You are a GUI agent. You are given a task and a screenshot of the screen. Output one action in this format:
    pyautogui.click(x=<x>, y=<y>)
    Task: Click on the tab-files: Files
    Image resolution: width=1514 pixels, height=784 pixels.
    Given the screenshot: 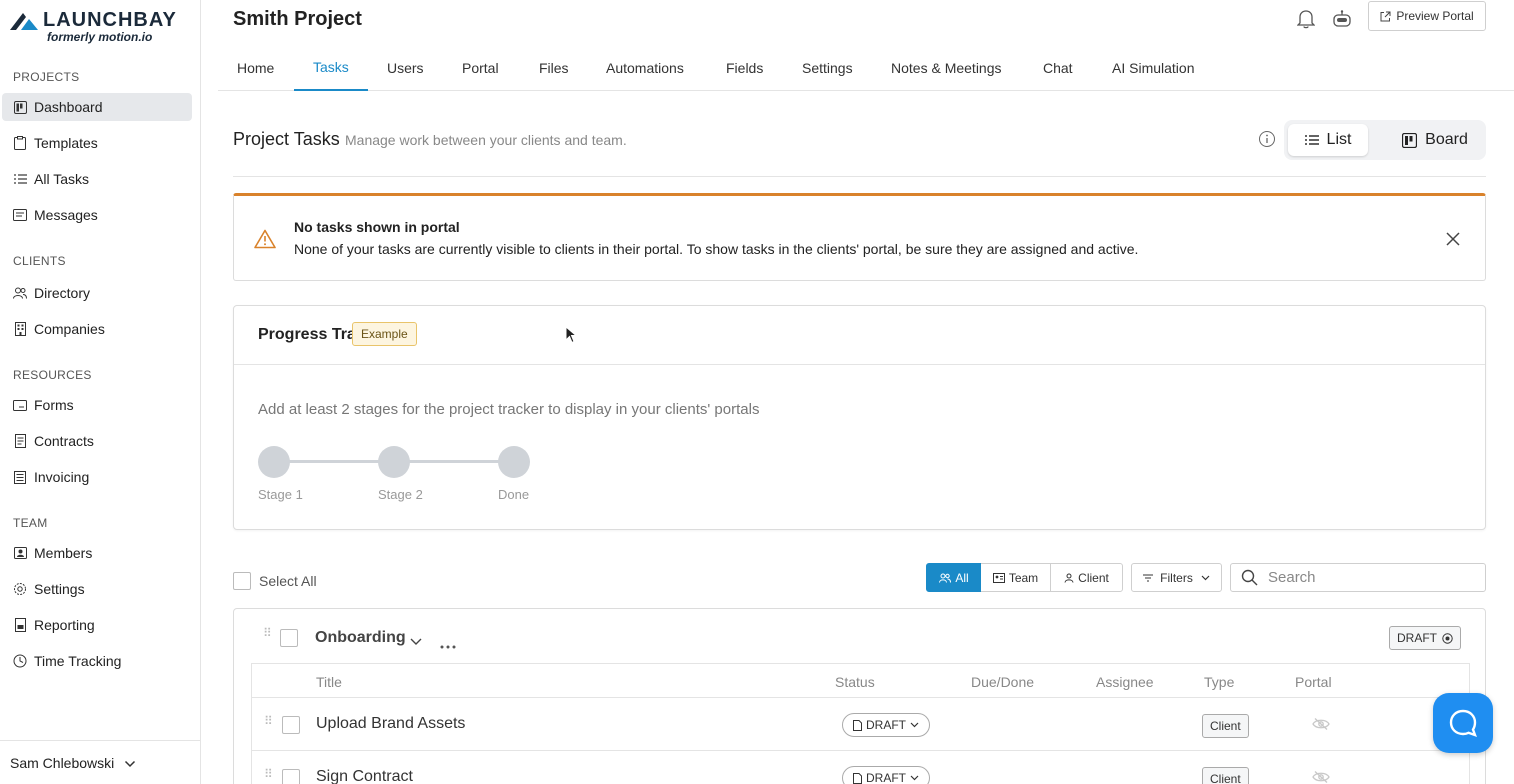 What is the action you would take?
    pyautogui.click(x=554, y=67)
    